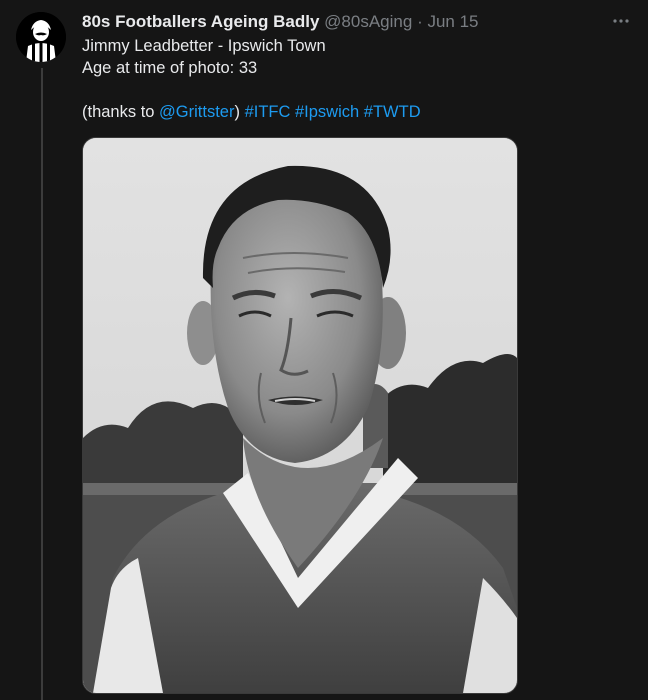  What do you see at coordinates (327, 112) in the screenshot?
I see `hashtag-link: #Ipswich` at bounding box center [327, 112].